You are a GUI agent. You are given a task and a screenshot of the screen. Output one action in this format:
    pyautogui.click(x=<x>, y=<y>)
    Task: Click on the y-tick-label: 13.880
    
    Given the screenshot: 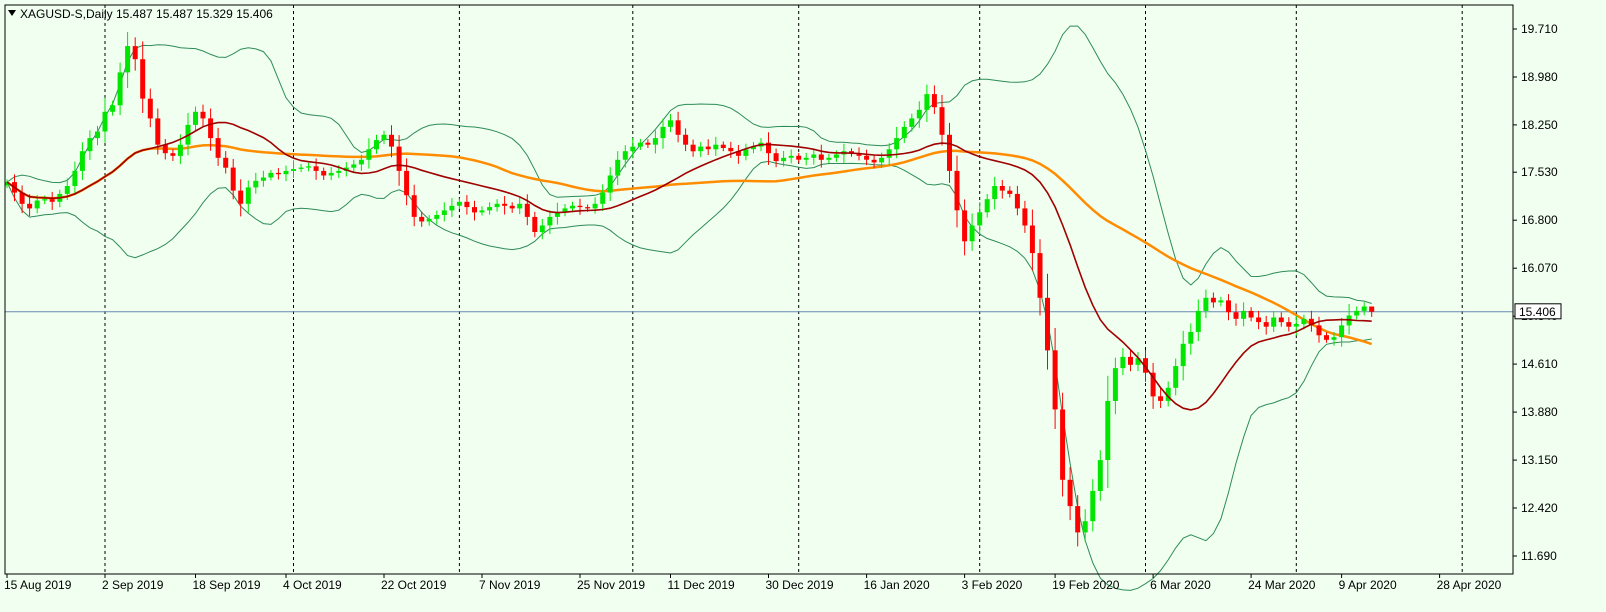 What is the action you would take?
    pyautogui.click(x=1539, y=412)
    